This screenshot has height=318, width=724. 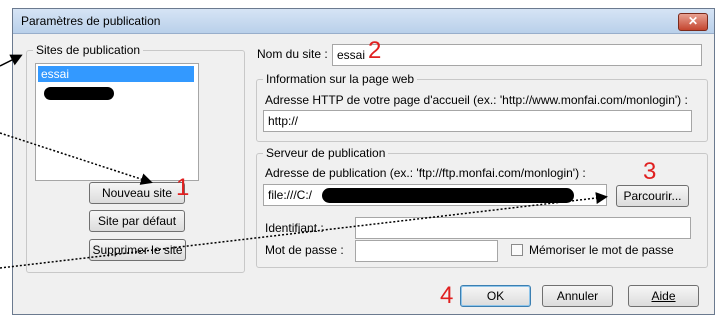 I want to click on login-input, so click(x=523, y=228).